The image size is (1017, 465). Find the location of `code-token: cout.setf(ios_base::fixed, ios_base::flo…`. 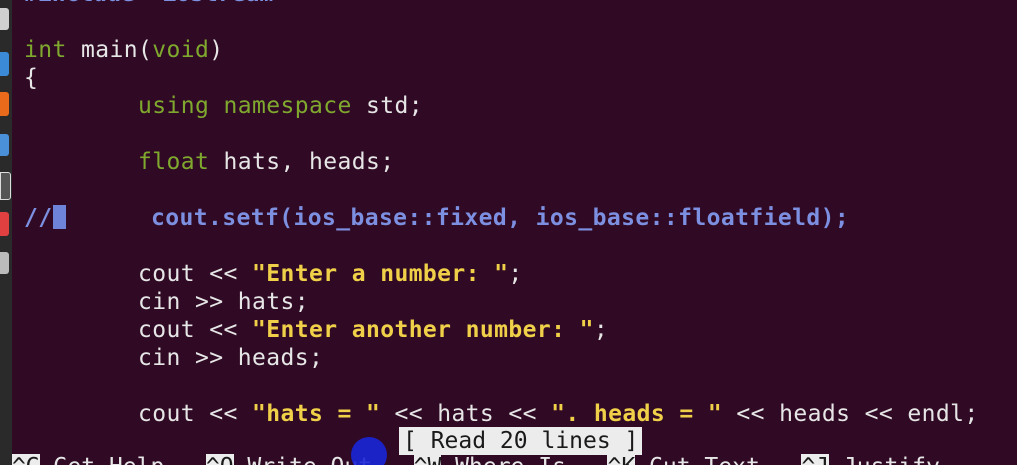

code-token: cout.setf(ios_base::fixed, ios_base::flo… is located at coordinates (457, 218).